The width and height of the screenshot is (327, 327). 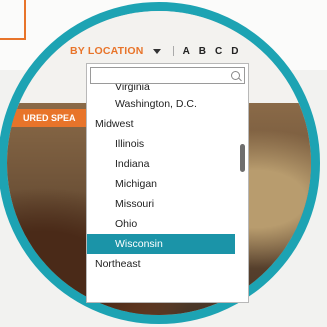 What do you see at coordinates (173, 51) in the screenshot?
I see `divider` at bounding box center [173, 51].